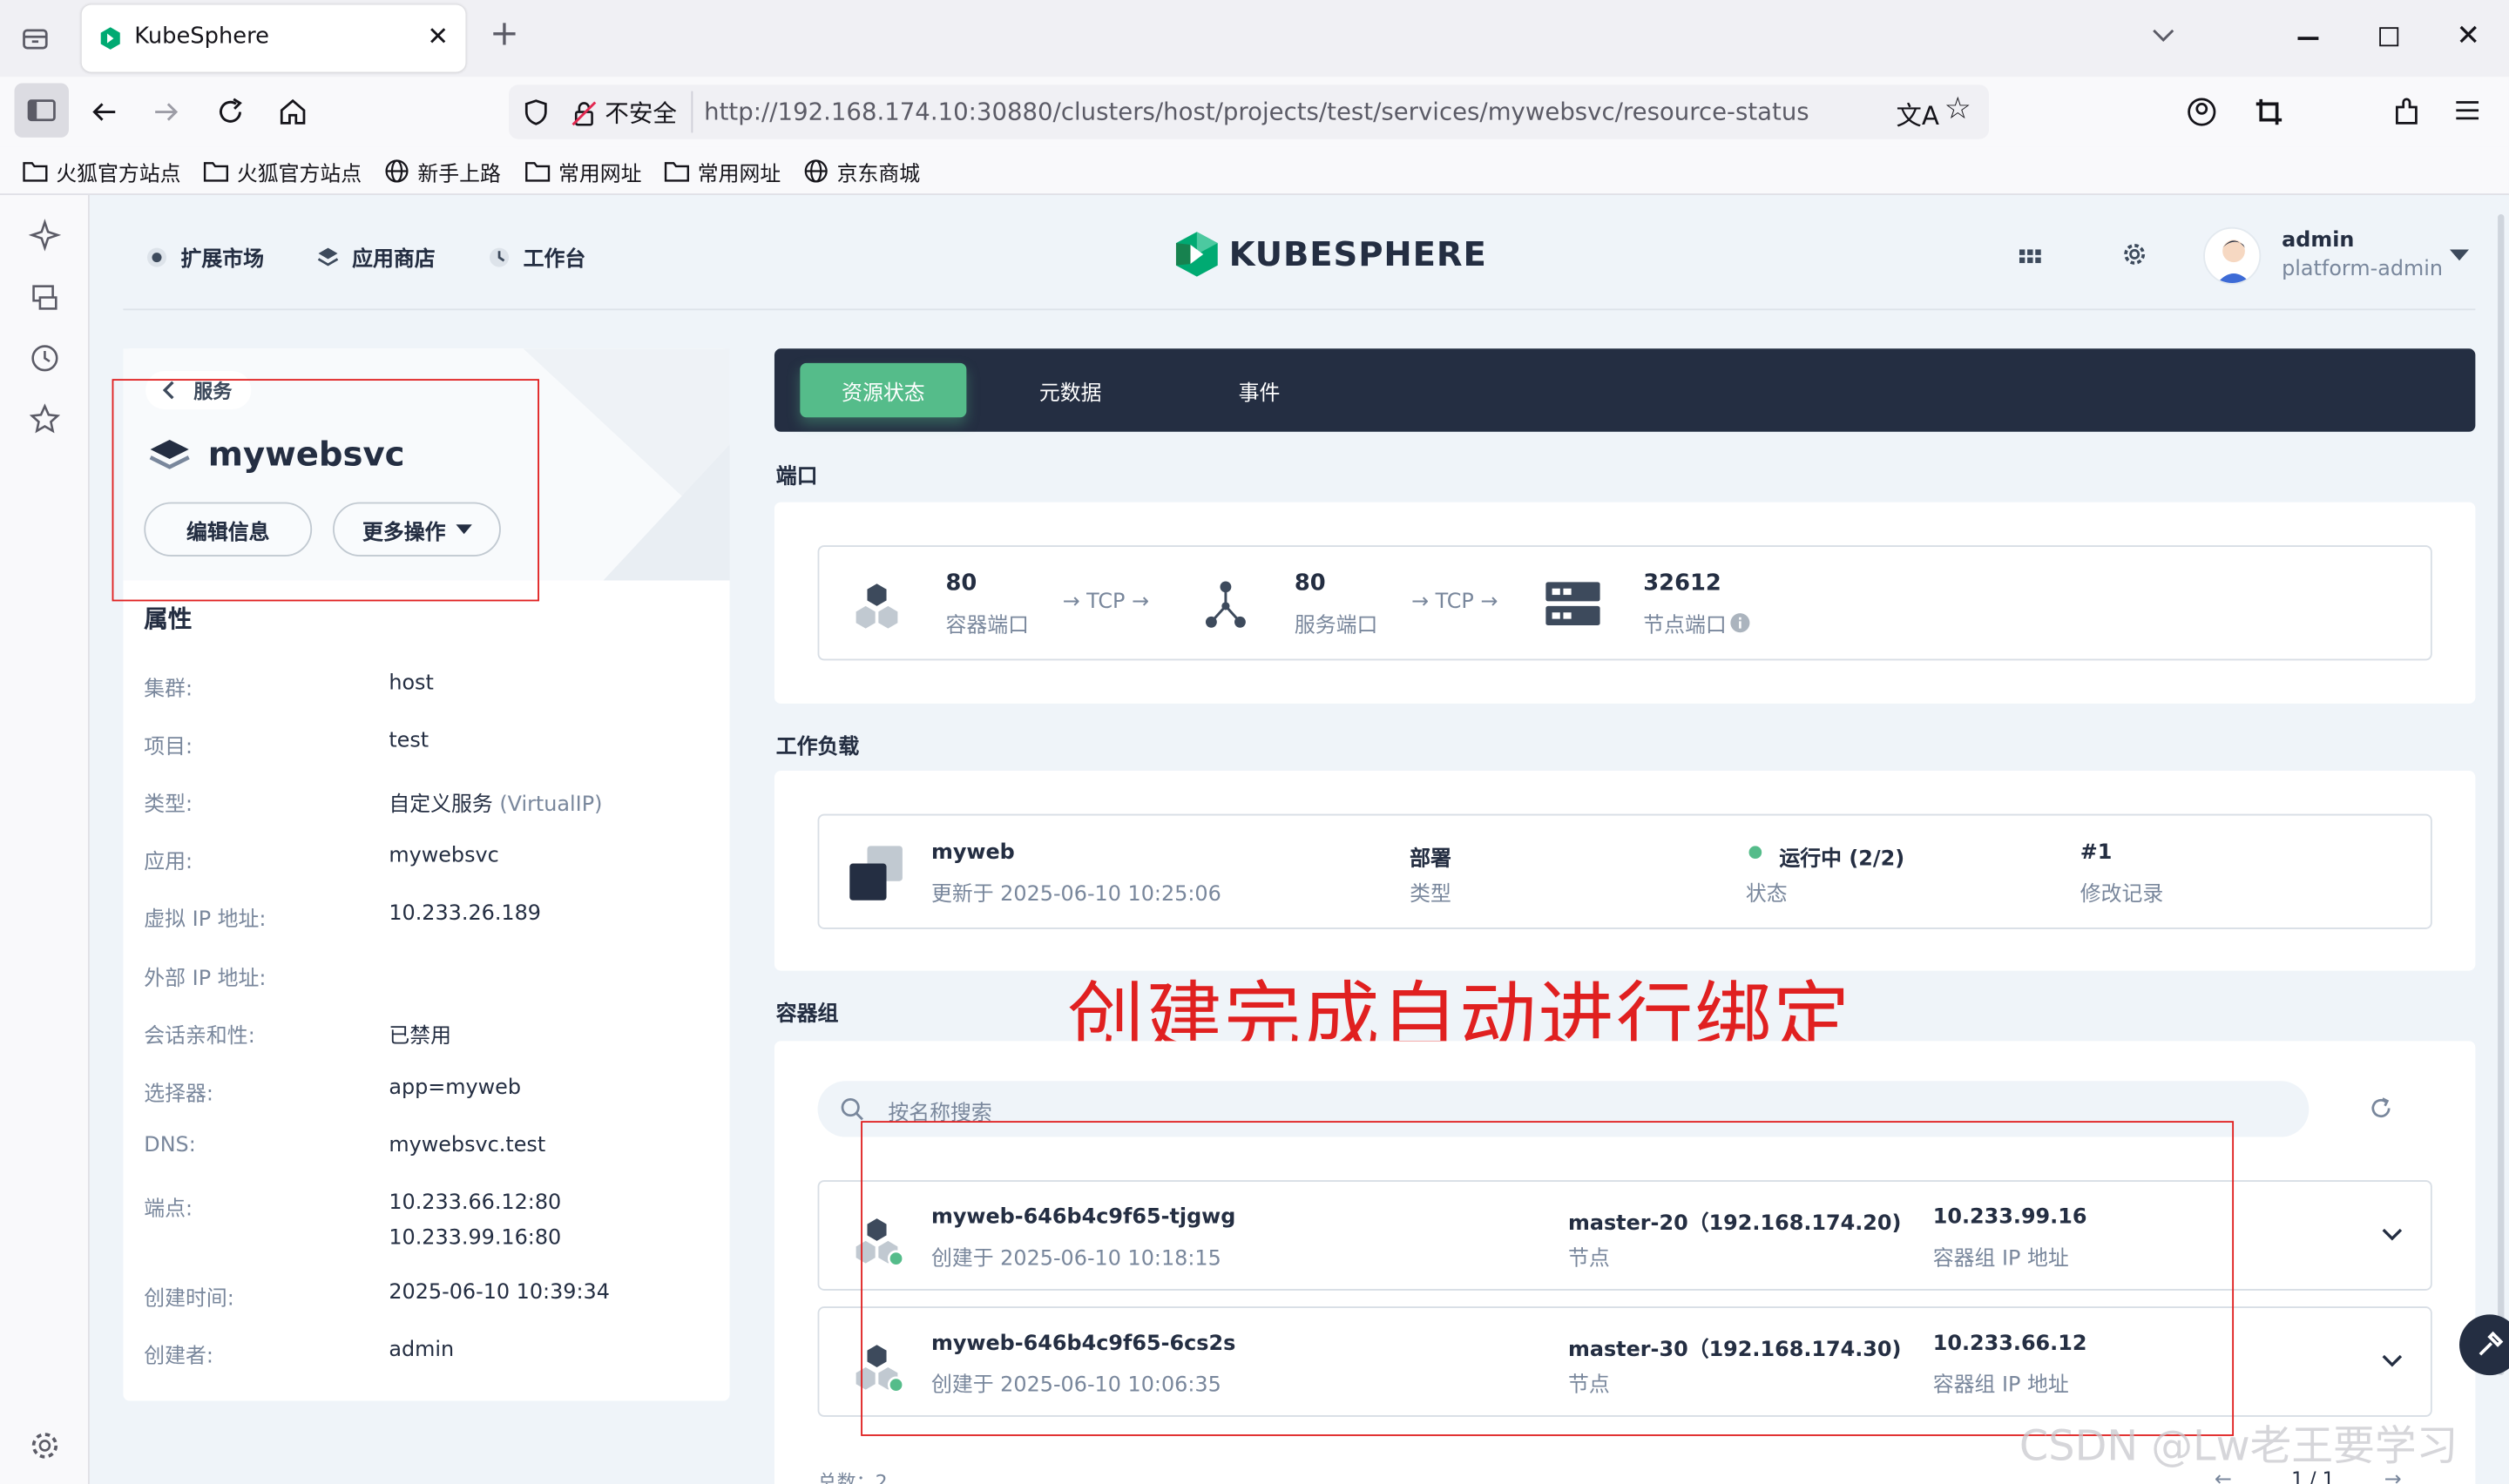 Image resolution: width=2509 pixels, height=1484 pixels. I want to click on account-icon, so click(2202, 112).